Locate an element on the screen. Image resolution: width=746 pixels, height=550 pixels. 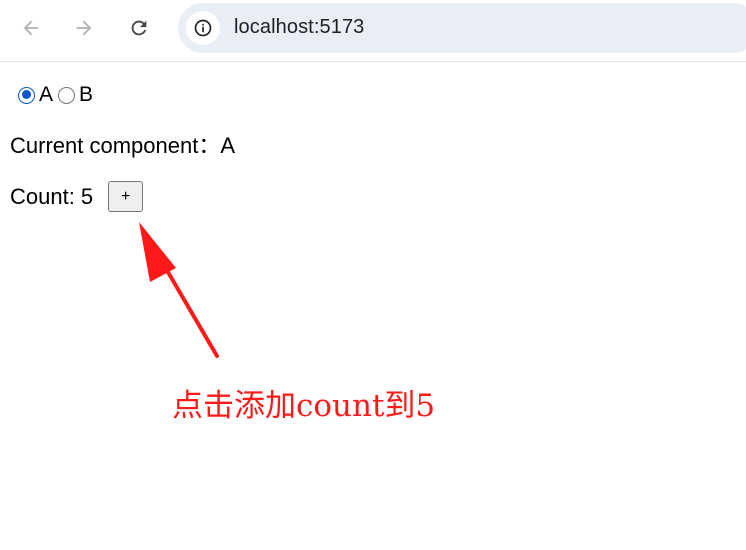
arrow-forward-icon is located at coordinates (84, 28).